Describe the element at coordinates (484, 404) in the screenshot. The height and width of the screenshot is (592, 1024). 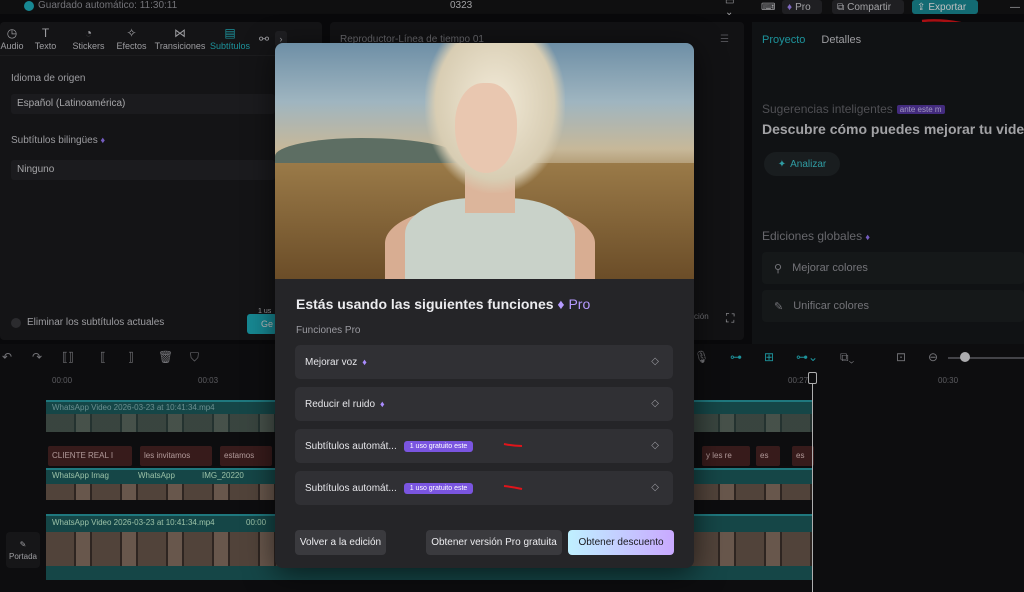
I see `feature-row: Reducir el ruido ♦ ◇` at that location.